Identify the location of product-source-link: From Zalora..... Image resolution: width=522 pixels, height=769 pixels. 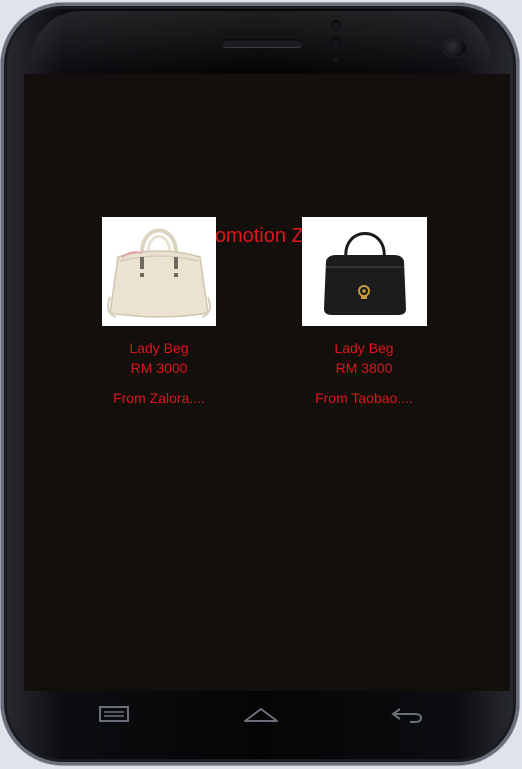
(159, 398).